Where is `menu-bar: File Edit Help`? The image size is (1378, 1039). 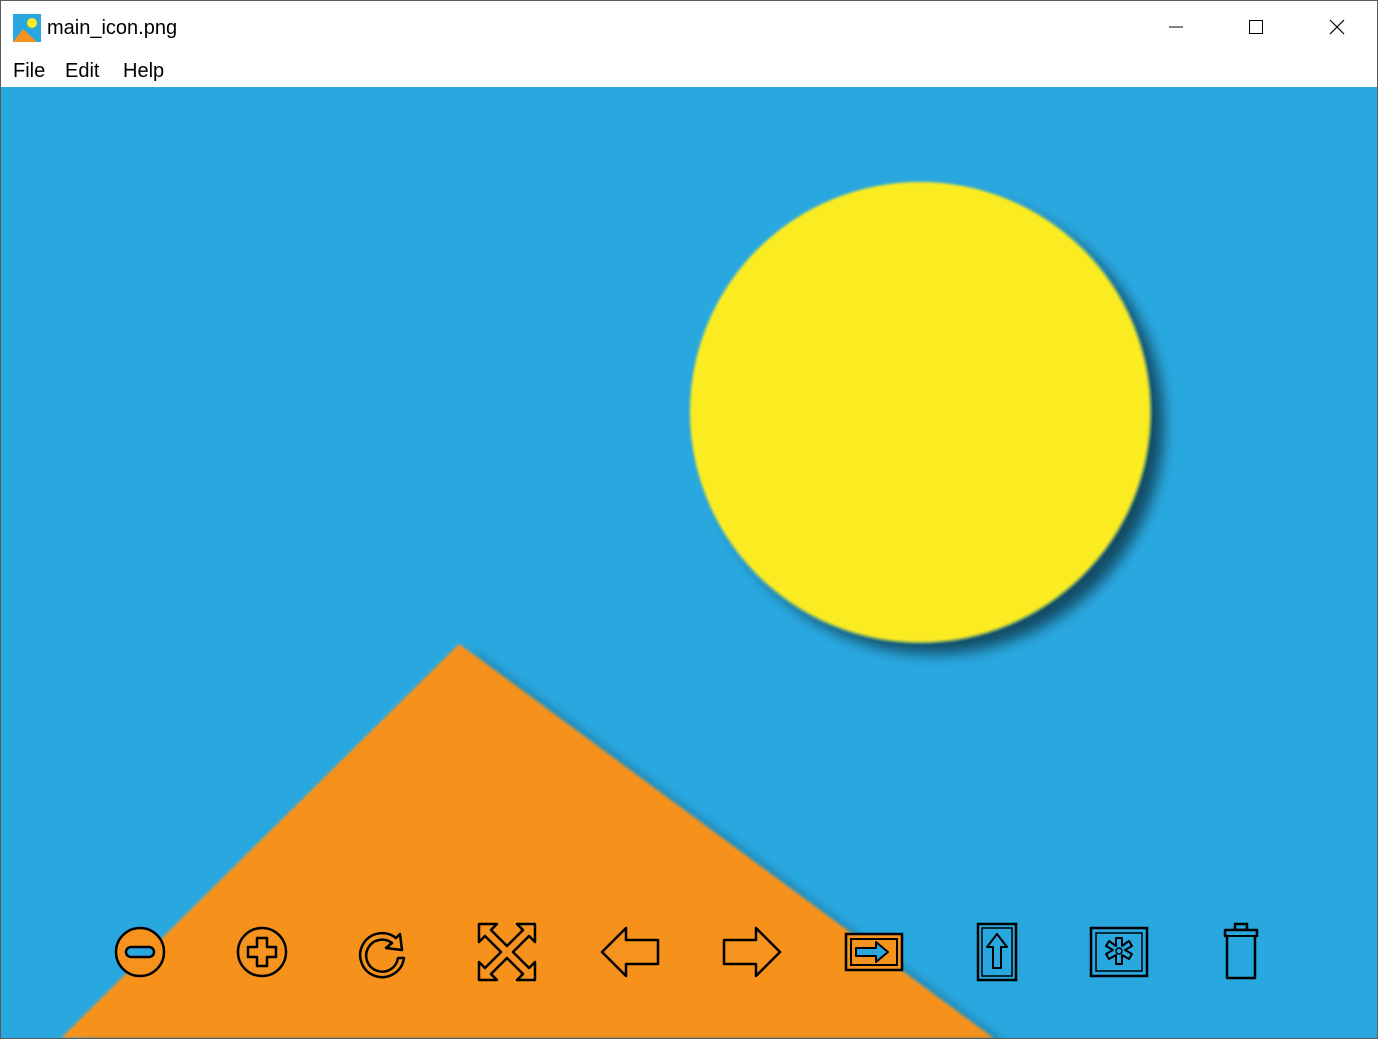
menu-bar: File Edit Help is located at coordinates (689, 70).